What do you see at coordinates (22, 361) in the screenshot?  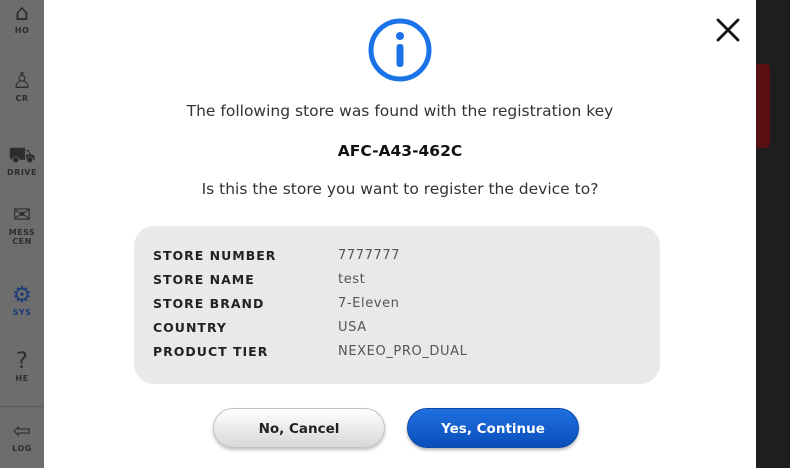 I see `help-icon: ?` at bounding box center [22, 361].